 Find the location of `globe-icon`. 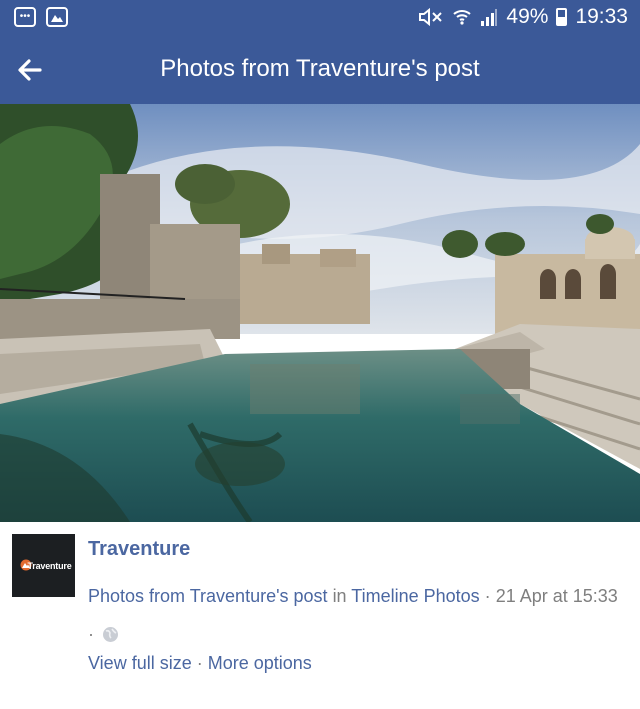

globe-icon is located at coordinates (110, 637).